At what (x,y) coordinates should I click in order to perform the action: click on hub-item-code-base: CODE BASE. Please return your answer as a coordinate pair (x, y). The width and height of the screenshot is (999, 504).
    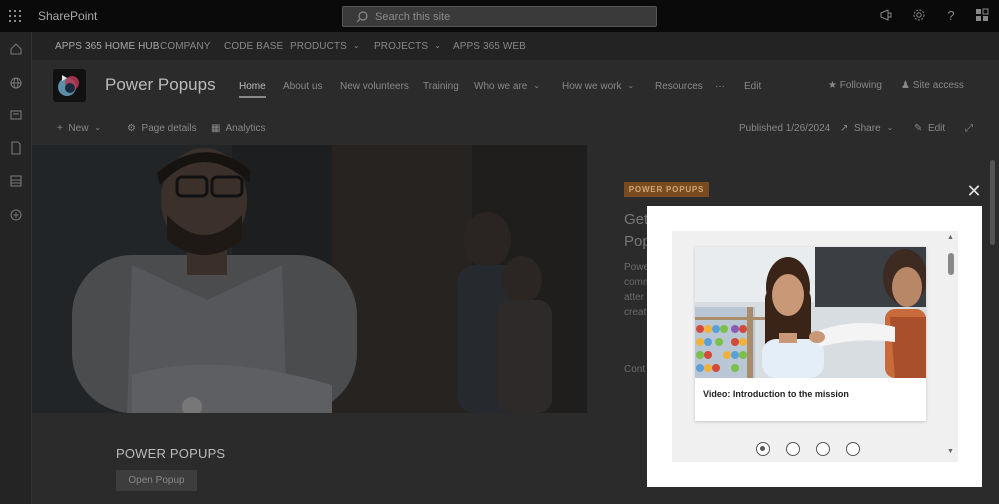
    Looking at the image, I should click on (253, 46).